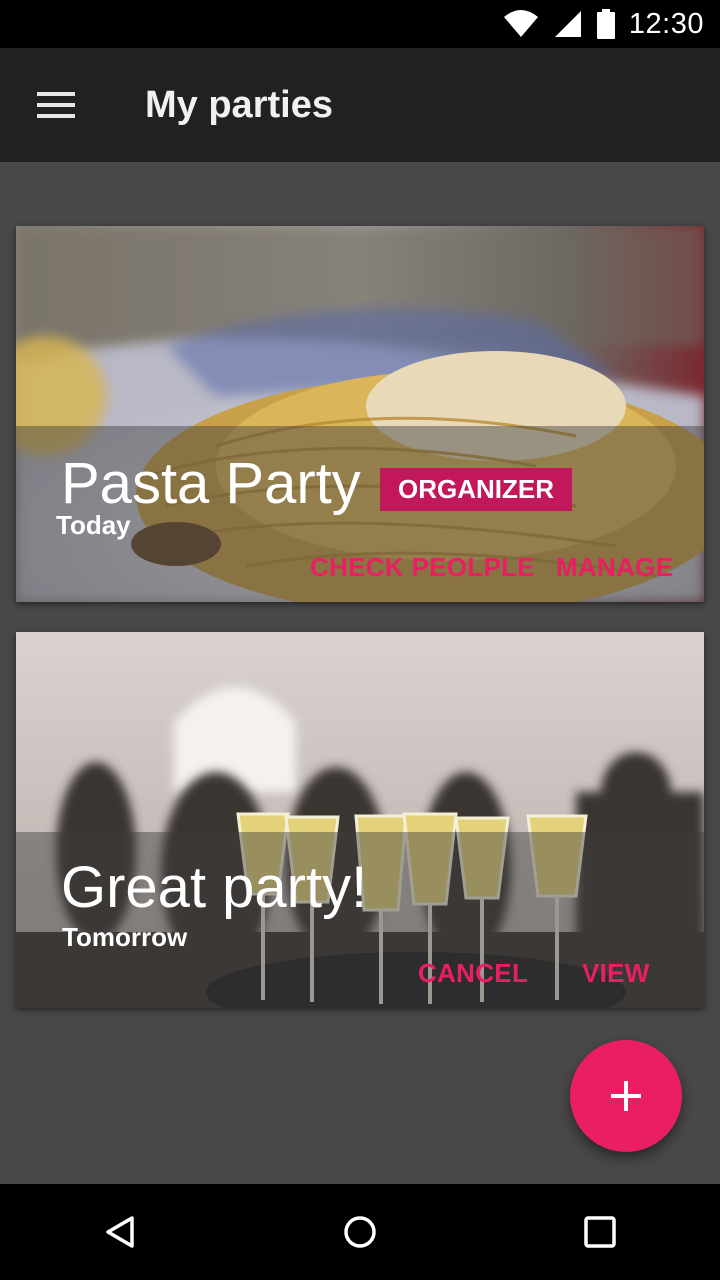 The height and width of the screenshot is (1280, 720). What do you see at coordinates (422, 567) in the screenshot?
I see `check-people-button: CHECK PEOLPLE` at bounding box center [422, 567].